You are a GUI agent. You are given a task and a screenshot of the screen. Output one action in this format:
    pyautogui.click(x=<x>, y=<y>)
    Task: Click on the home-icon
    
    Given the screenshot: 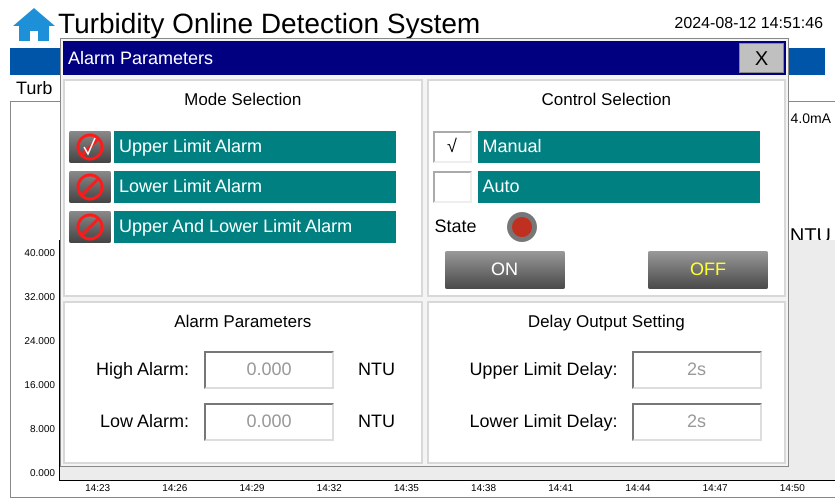 What is the action you would take?
    pyautogui.click(x=34, y=24)
    